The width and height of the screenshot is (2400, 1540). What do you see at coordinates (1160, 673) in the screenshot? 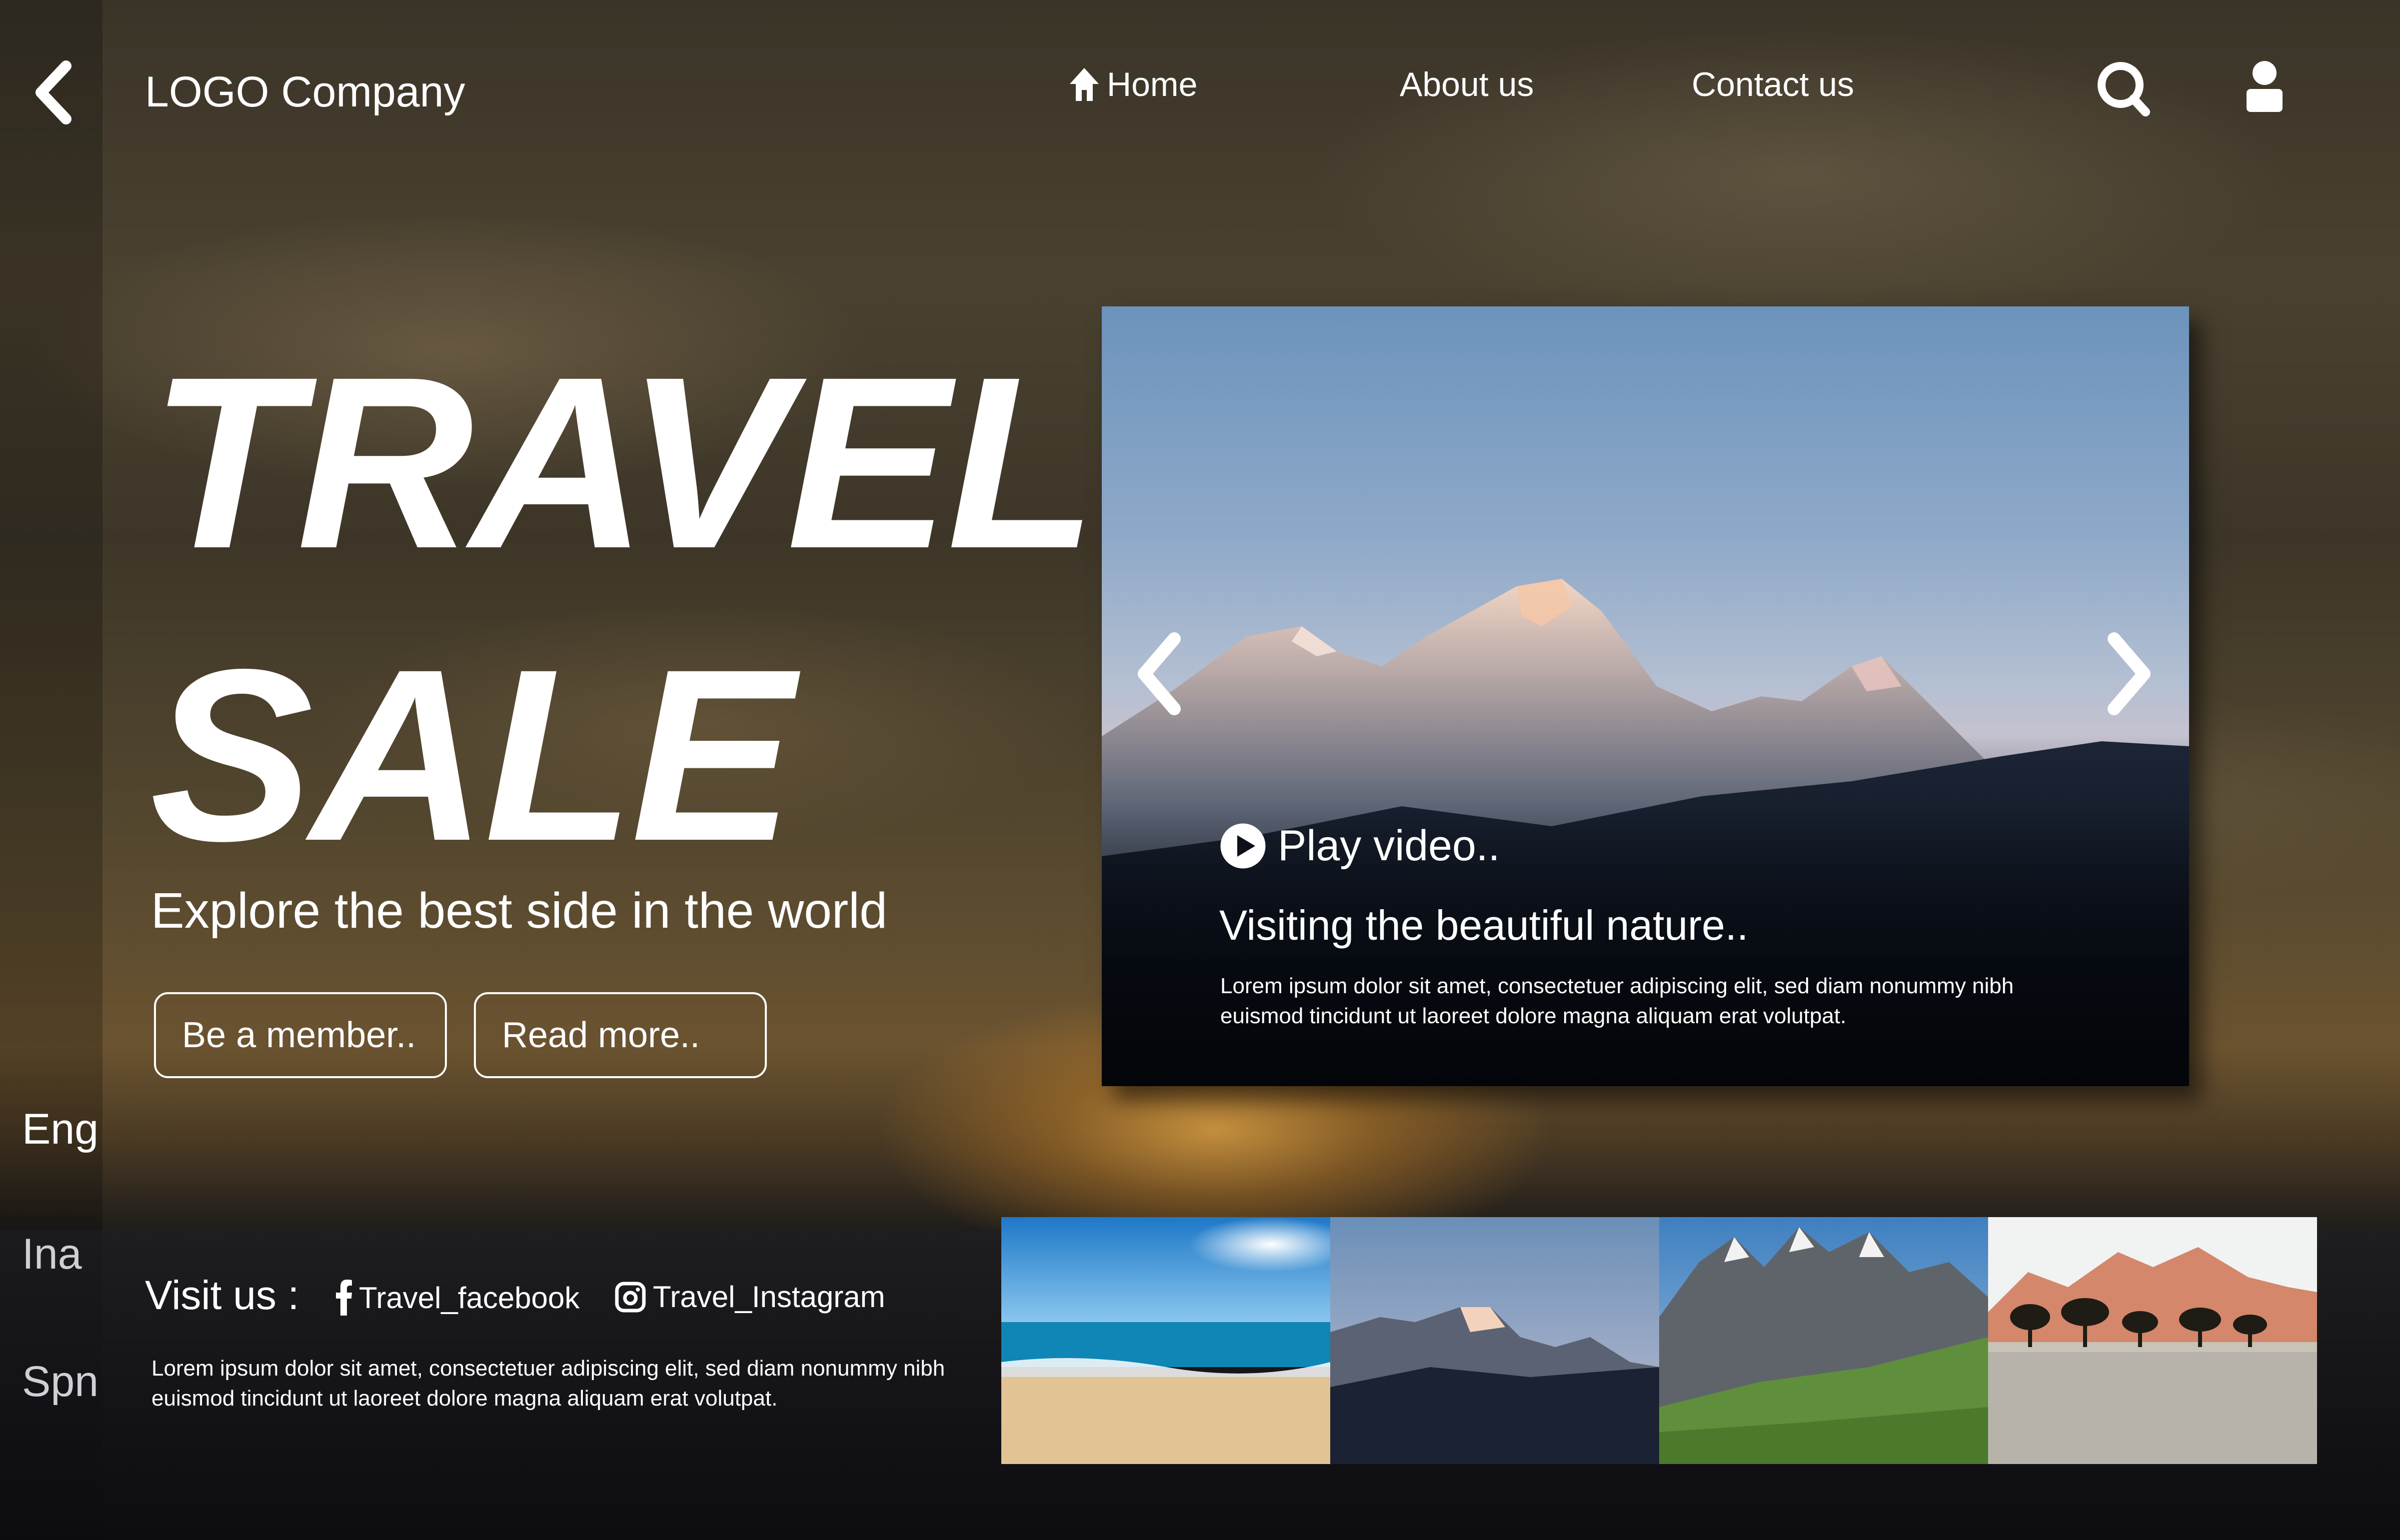
I see `carousel-prev-icon` at bounding box center [1160, 673].